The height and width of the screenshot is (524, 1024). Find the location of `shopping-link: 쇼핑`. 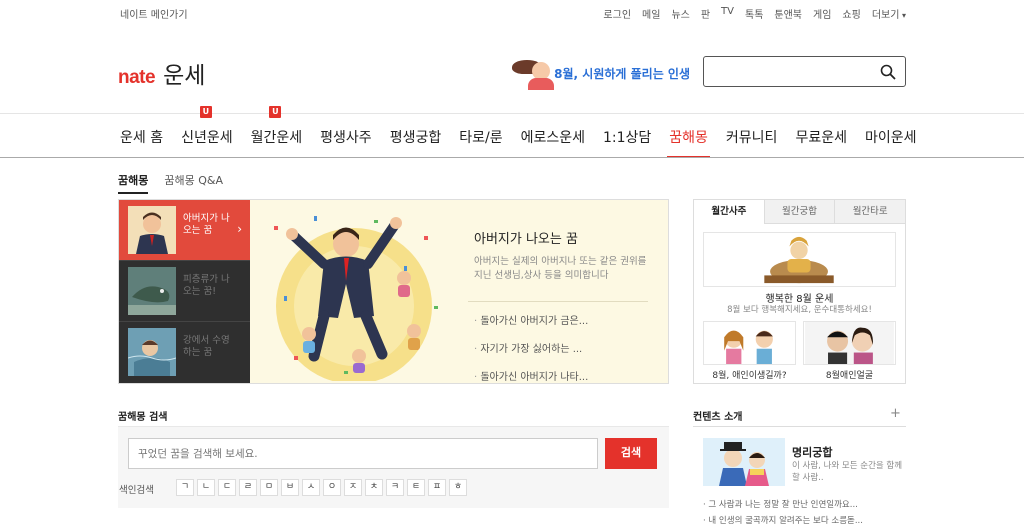

shopping-link: 쇼핑 is located at coordinates (851, 13).